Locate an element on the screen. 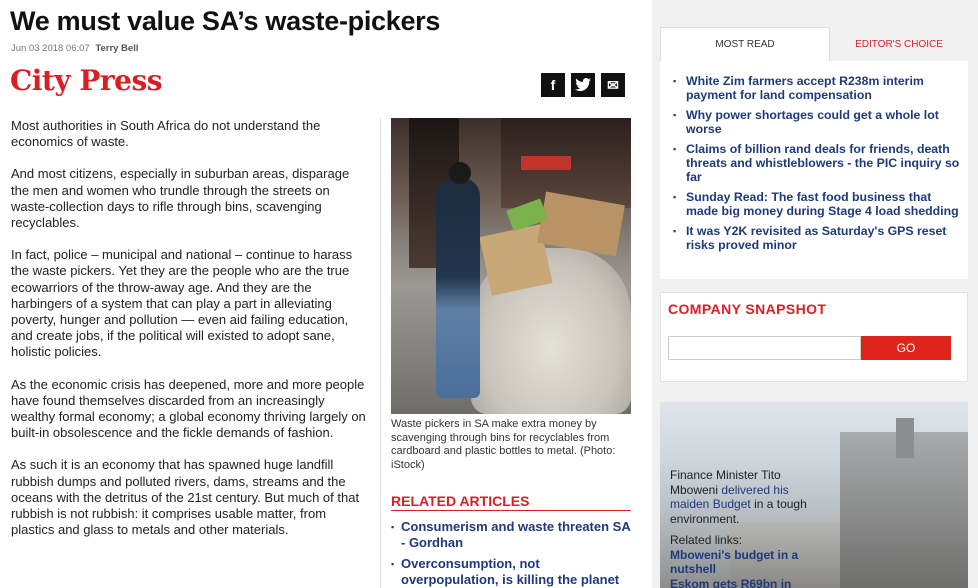  related-articles-title: RELATED ARTICLES is located at coordinates (460, 501).